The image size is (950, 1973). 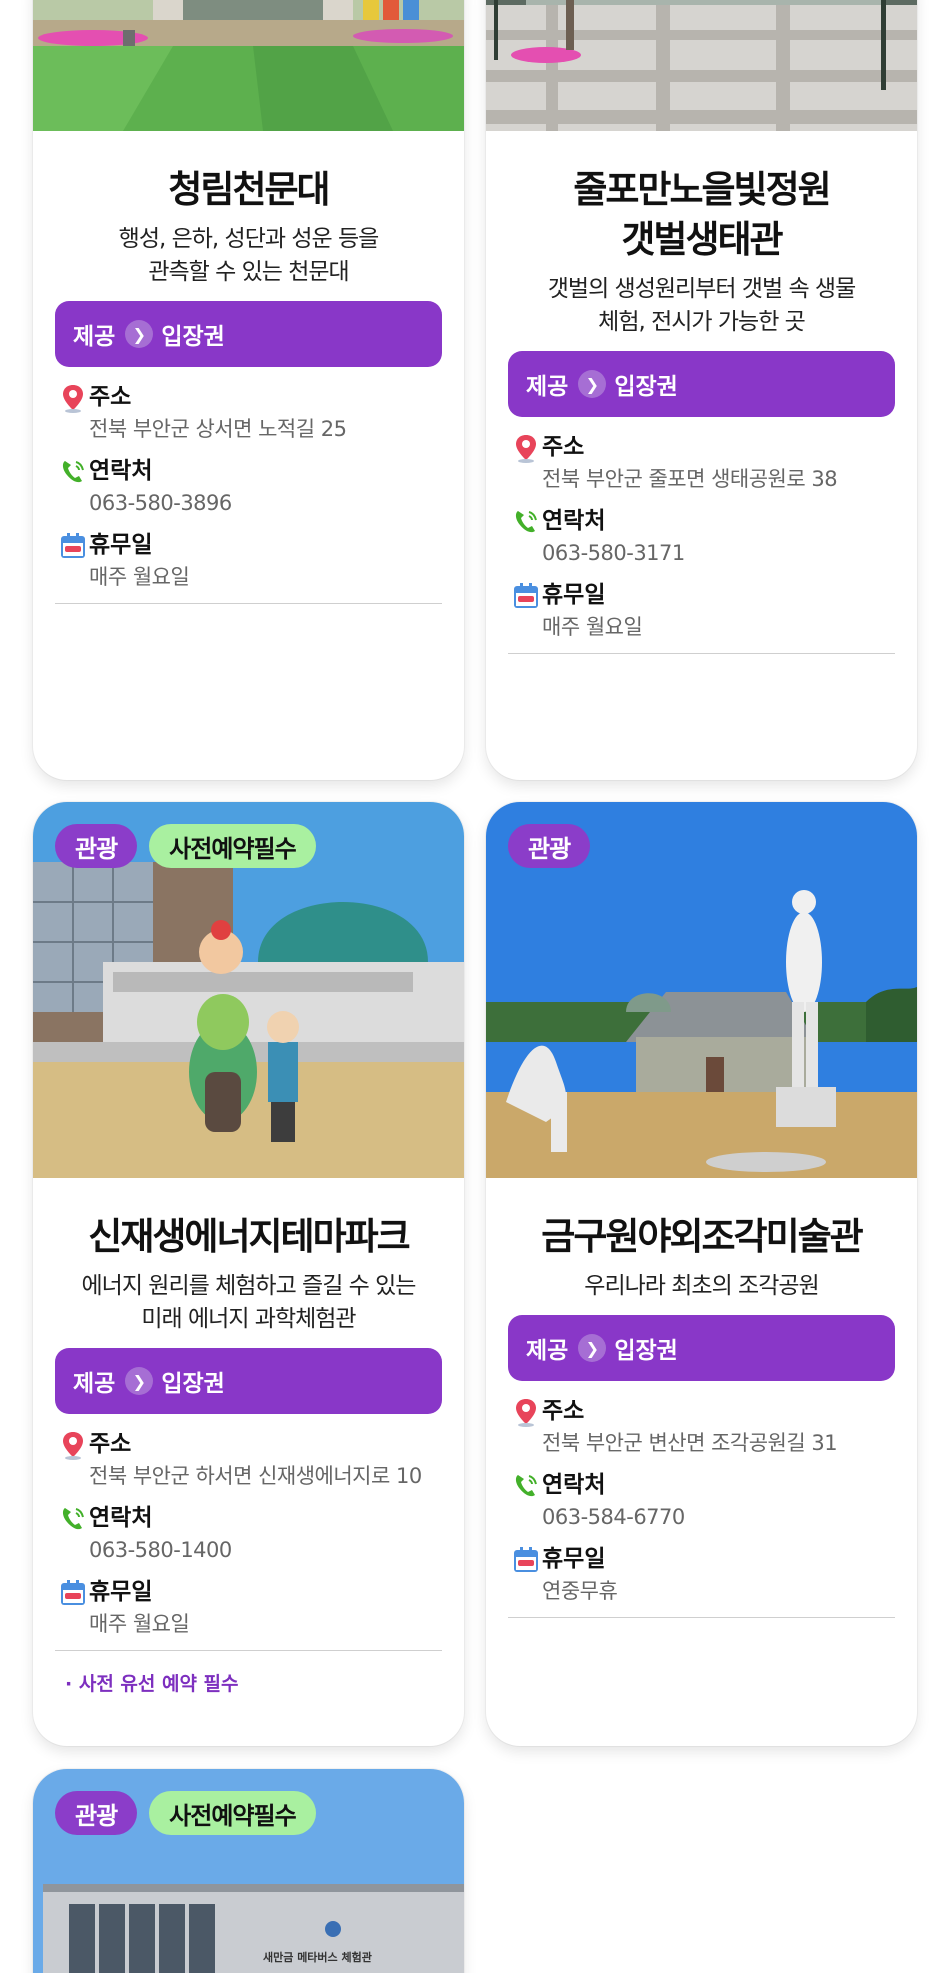 I want to click on place-title: 금구원야외조각미술관, so click(x=702, y=1236).